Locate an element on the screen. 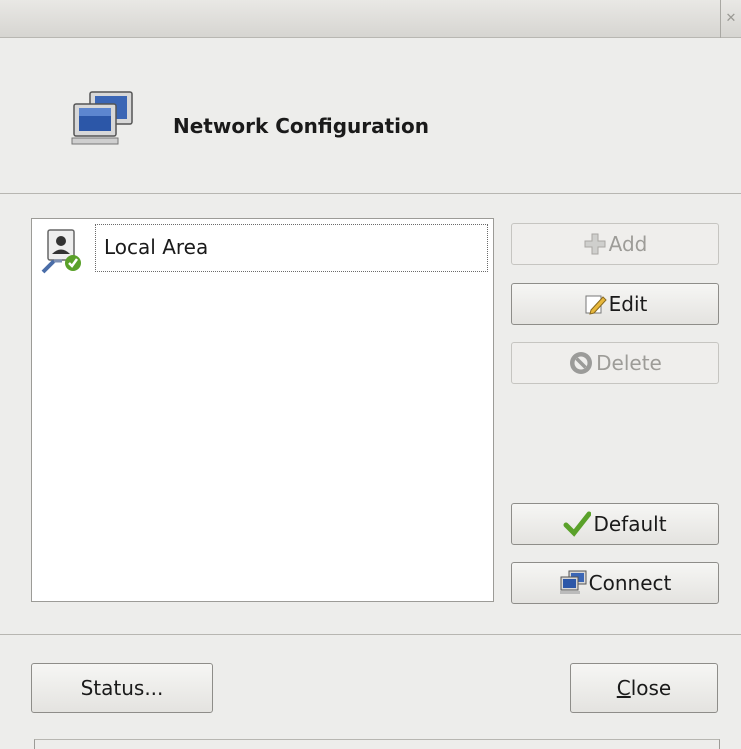 The image size is (741, 749). pencil-icon is located at coordinates (596, 305).